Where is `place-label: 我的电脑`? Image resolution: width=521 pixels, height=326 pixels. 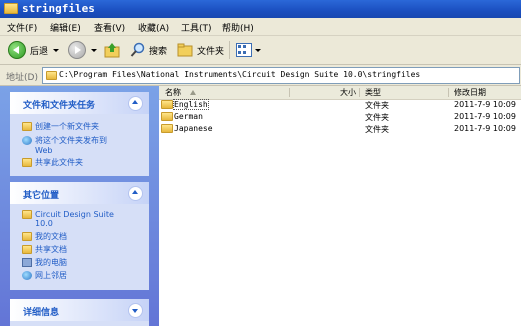
place-label: 我的电脑 is located at coordinates (51, 262).